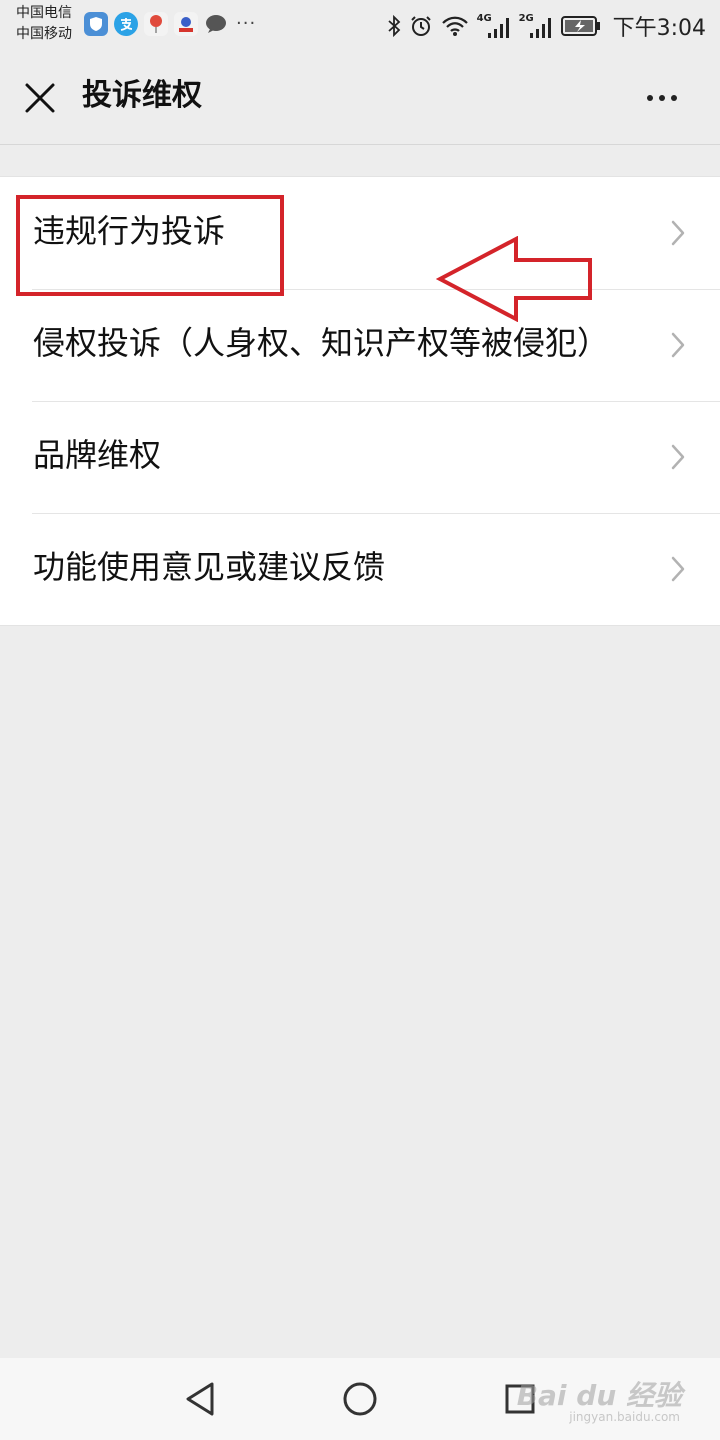 The height and width of the screenshot is (1440, 720). I want to click on balloon-app-icon, so click(156, 24).